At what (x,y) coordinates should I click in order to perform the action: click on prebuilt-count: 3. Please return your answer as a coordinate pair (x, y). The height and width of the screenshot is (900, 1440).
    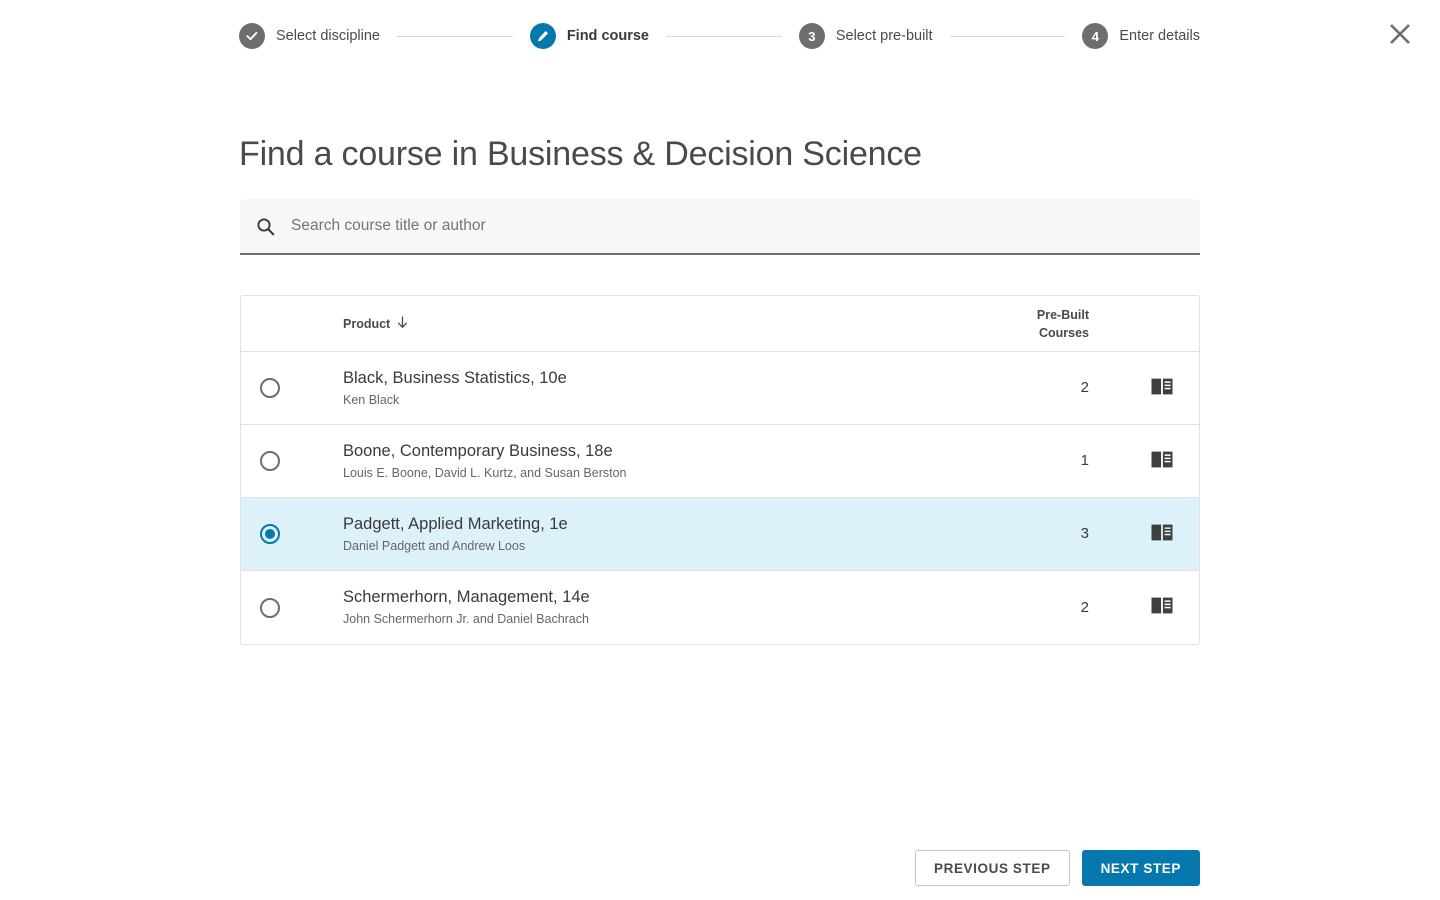
    Looking at the image, I should click on (1084, 533).